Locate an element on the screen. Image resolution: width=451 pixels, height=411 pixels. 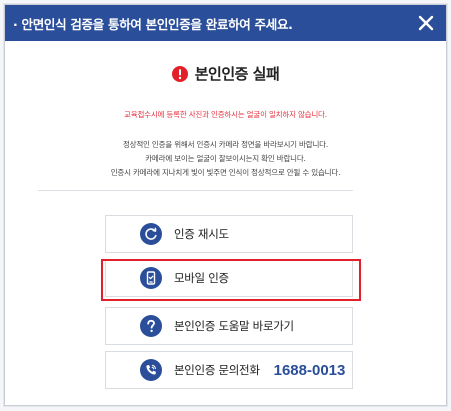
dialog-header: · 안면인식 검증을 통하여 본인인증을 완료하여 주세요. is located at coordinates (225, 23).